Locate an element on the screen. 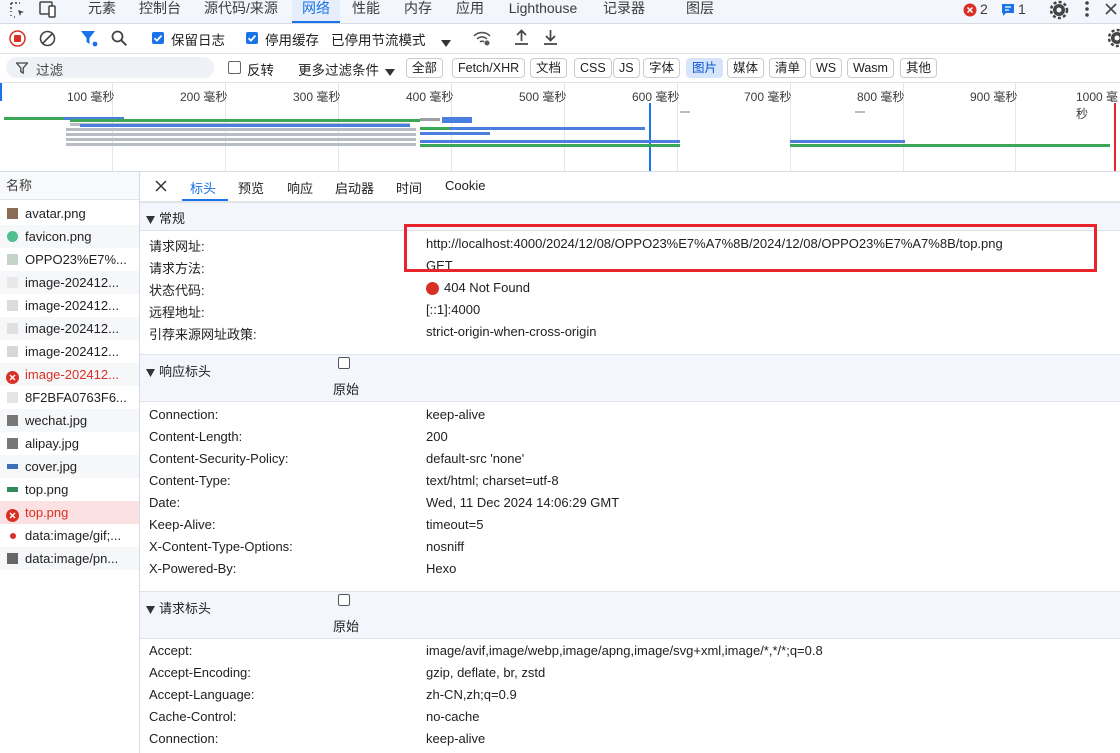 The image size is (1120, 753). type-filter-other: 其他 is located at coordinates (919, 68).